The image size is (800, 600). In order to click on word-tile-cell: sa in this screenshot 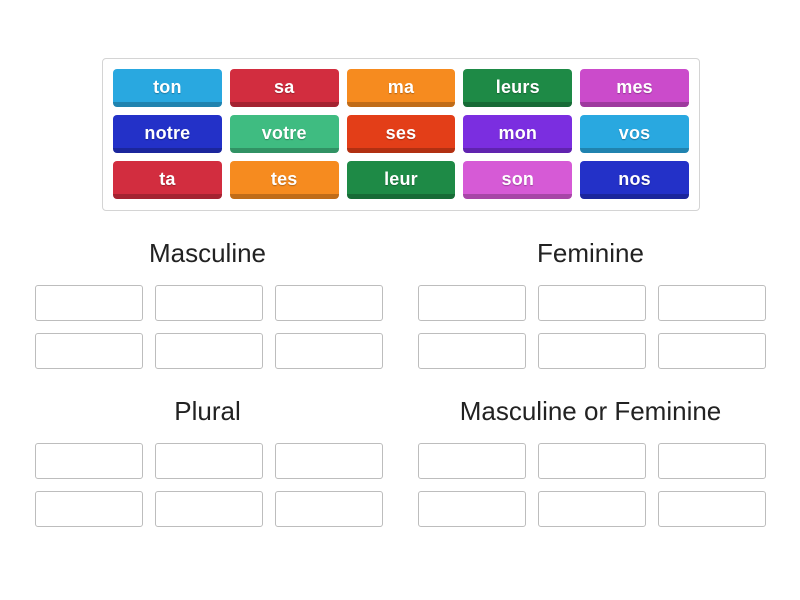, I will do `click(284, 88)`.